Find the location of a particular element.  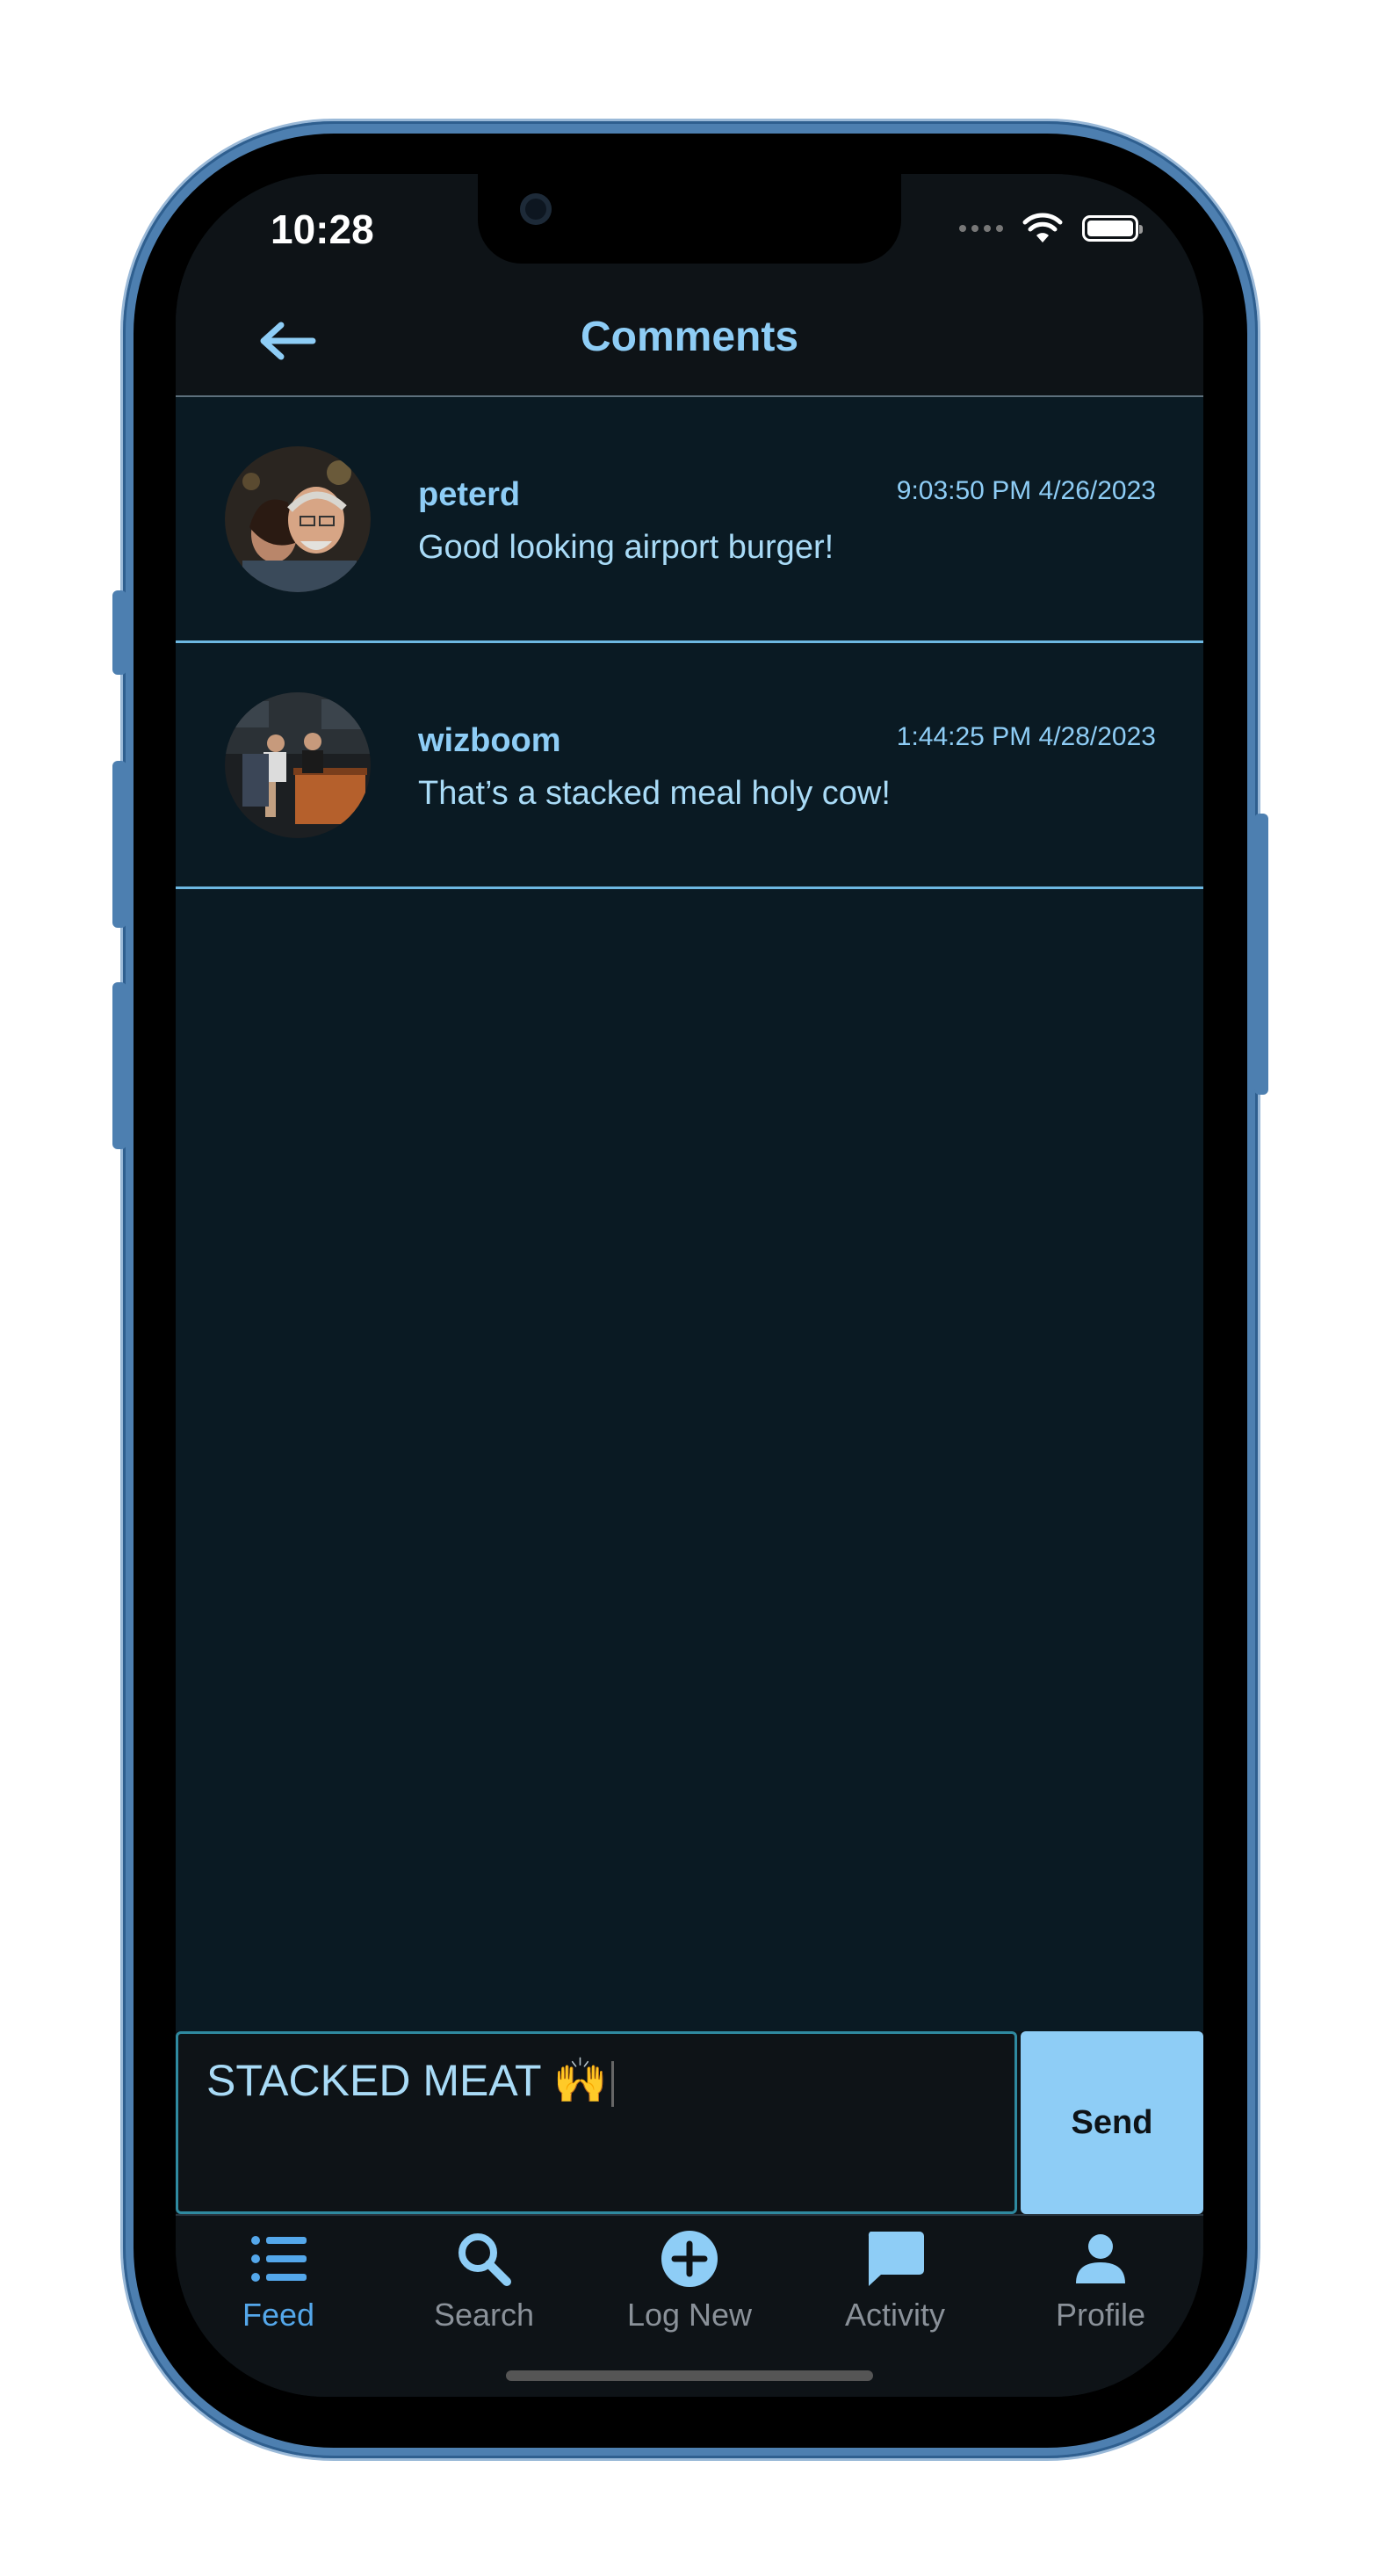

silent-switch is located at coordinates (119, 632).